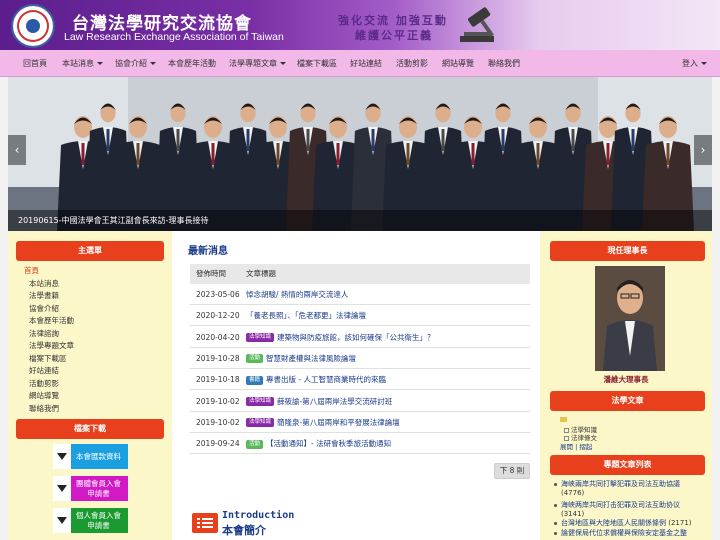  I want to click on nav-articles: 法學專題文章, so click(257, 63).